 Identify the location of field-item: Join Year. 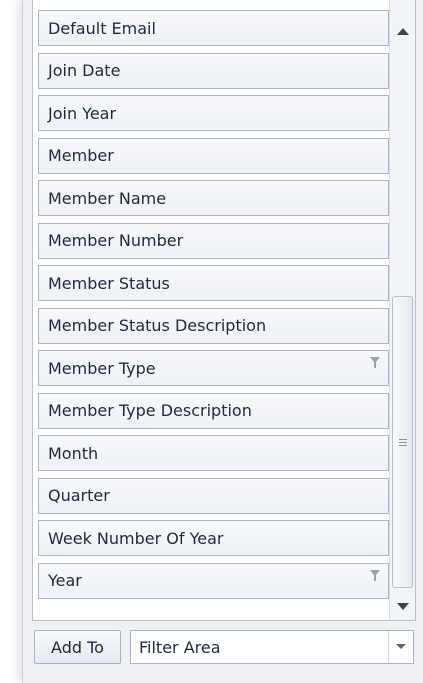
(213, 113).